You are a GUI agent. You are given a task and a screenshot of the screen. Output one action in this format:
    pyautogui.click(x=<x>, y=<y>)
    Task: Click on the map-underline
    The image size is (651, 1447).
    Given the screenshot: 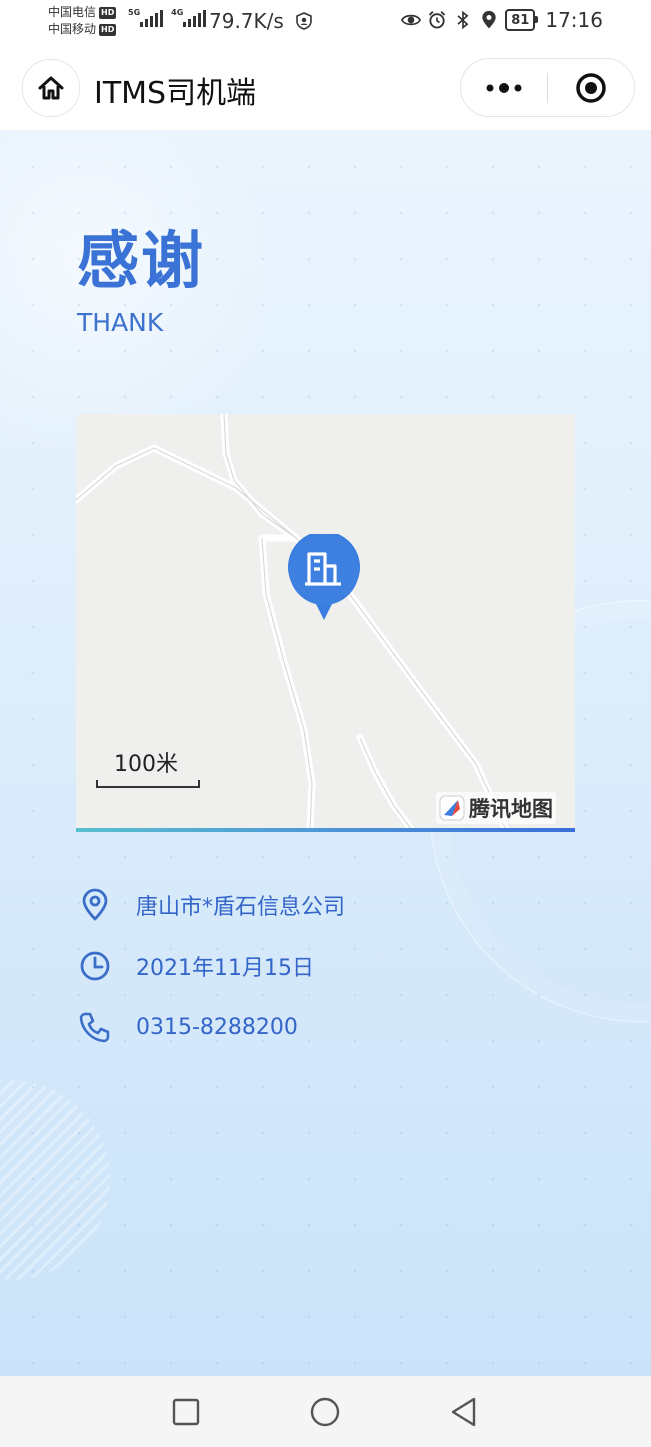 What is the action you would take?
    pyautogui.click(x=325, y=830)
    